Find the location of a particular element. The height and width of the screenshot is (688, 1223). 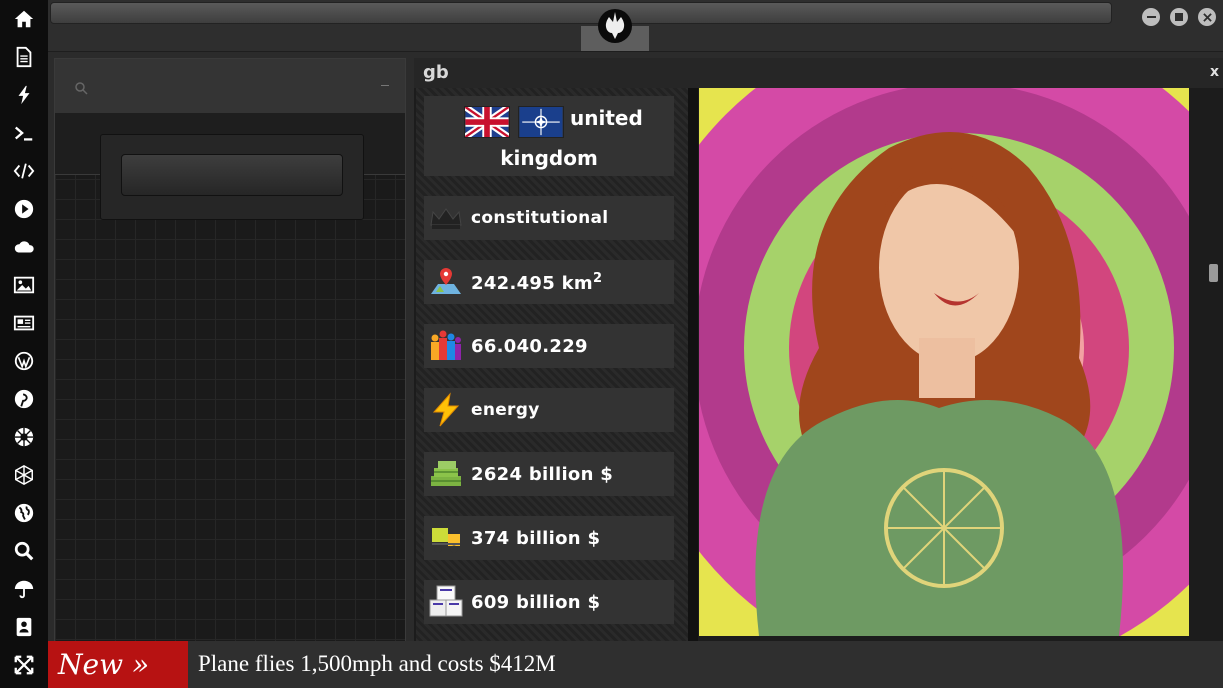

image-icon is located at coordinates (24, 285).